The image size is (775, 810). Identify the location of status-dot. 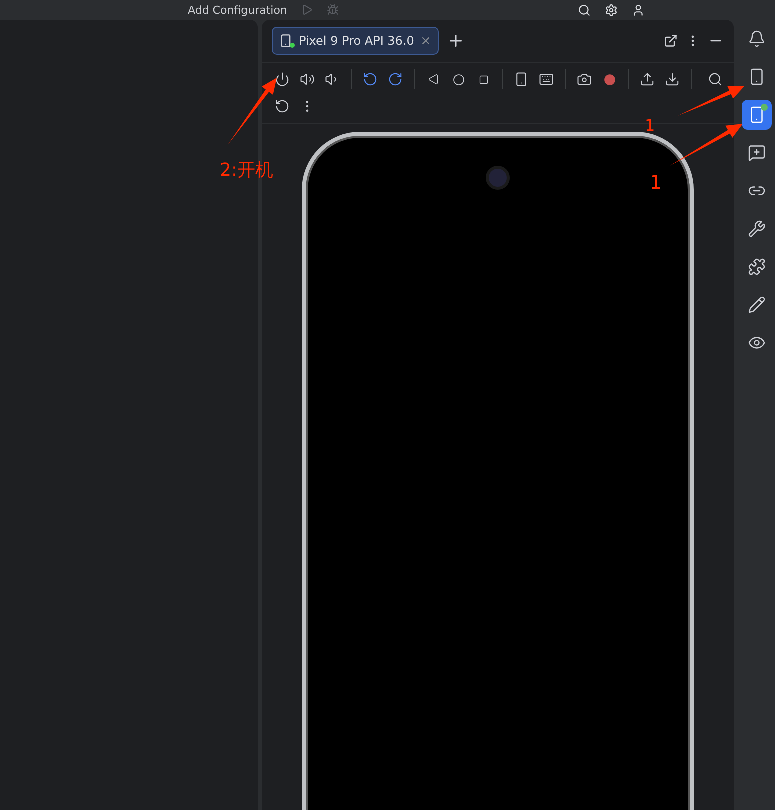
(764, 107).